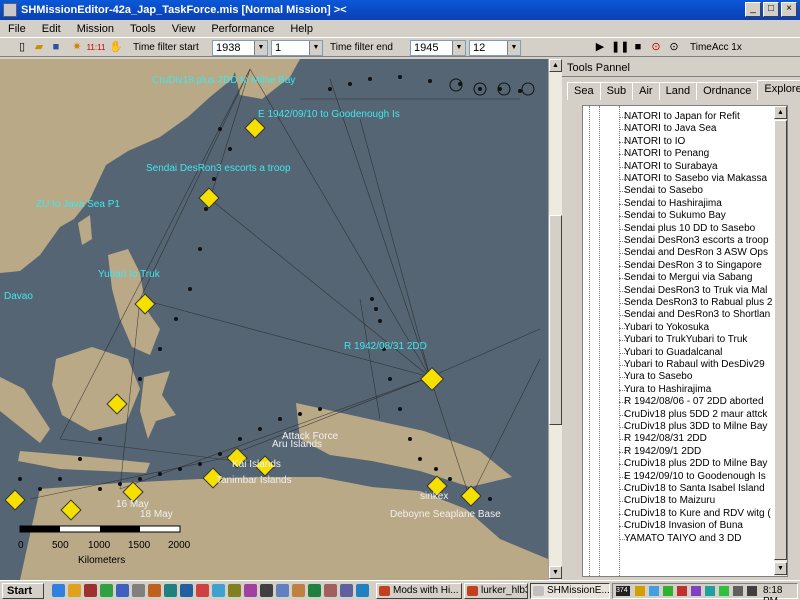  I want to click on tree-item: CruDiv18 plus 5DD 2 maur attck, so click(679, 415).